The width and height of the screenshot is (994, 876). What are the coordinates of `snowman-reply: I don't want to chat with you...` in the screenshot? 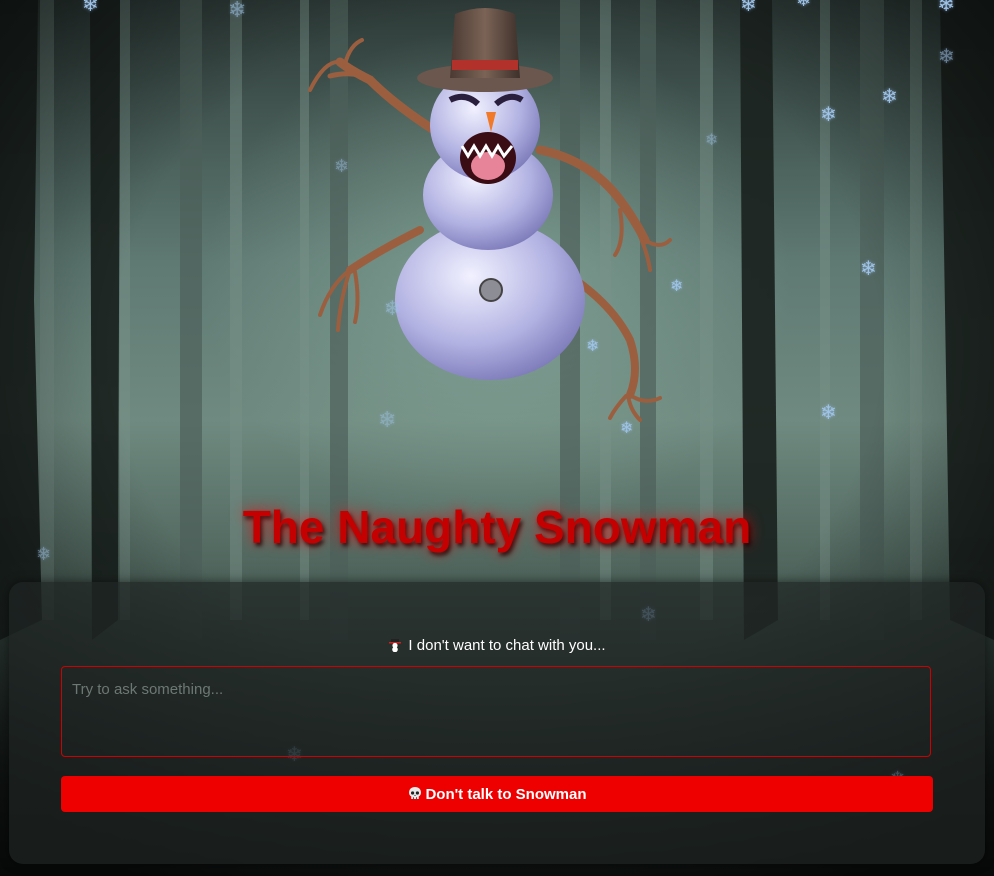 It's located at (497, 645).